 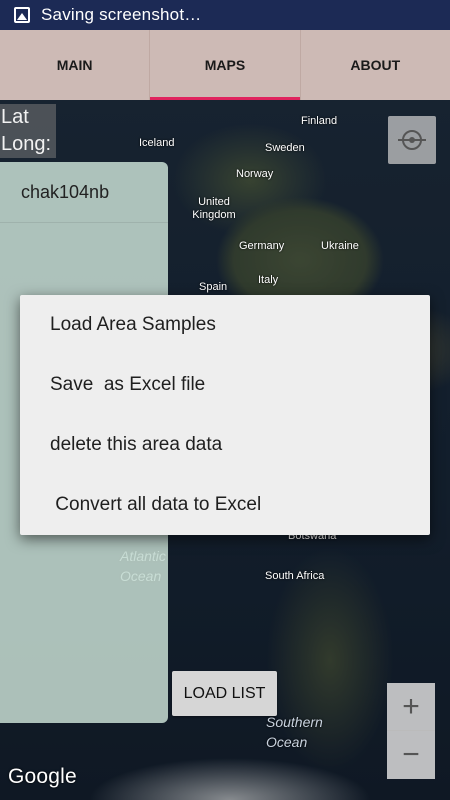 What do you see at coordinates (255, 174) in the screenshot?
I see `map-label-norway: Norway` at bounding box center [255, 174].